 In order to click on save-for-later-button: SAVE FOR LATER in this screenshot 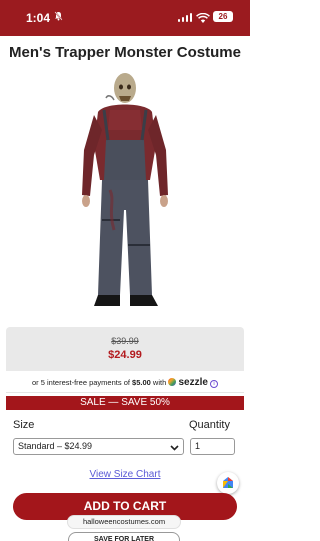, I will do `click(124, 536)`.